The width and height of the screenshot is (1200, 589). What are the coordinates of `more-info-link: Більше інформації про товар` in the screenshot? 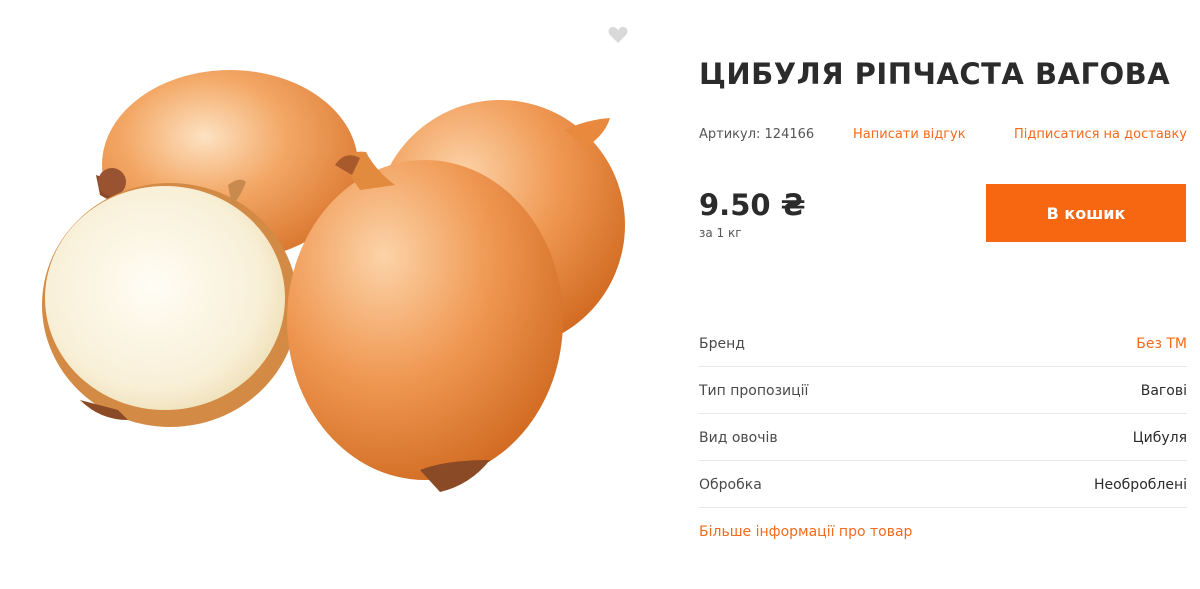 It's located at (805, 532).